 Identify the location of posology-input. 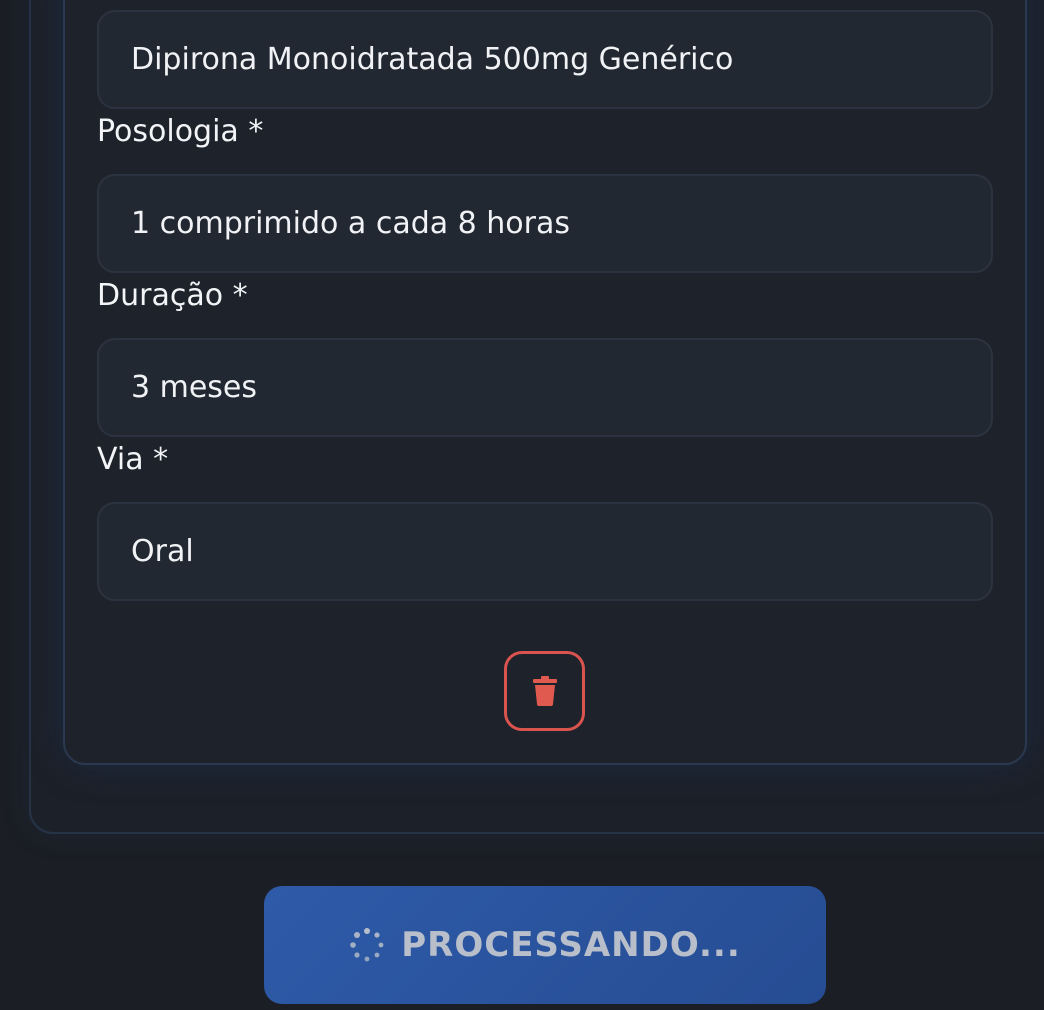
(545, 223).